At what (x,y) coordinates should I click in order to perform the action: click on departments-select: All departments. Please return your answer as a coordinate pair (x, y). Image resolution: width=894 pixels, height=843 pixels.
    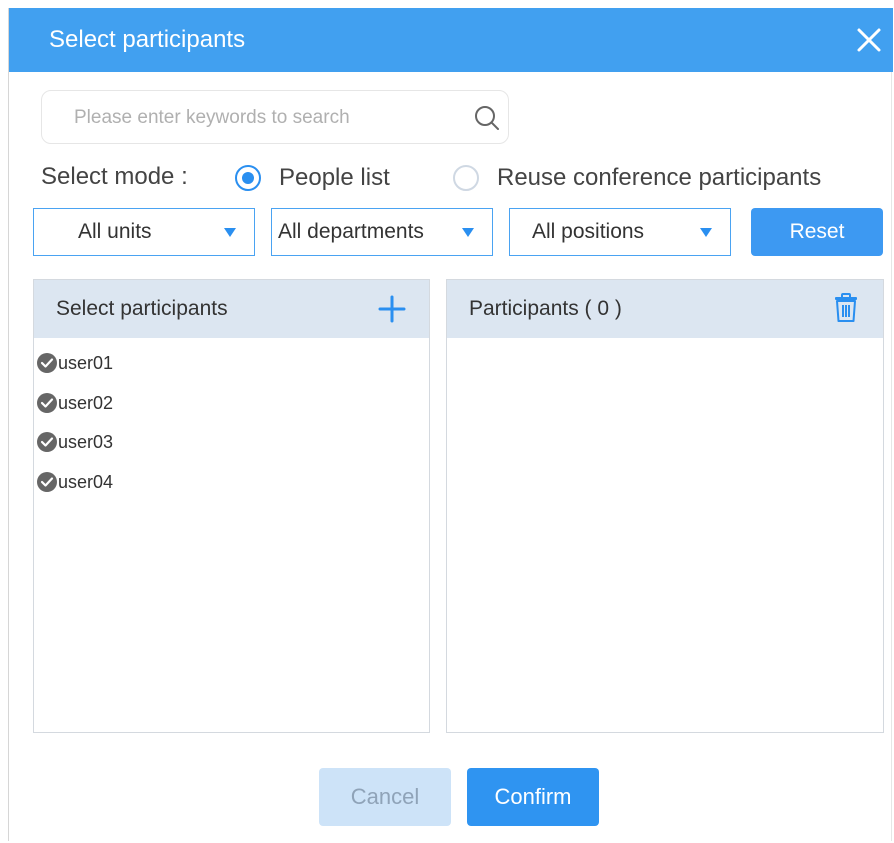
    Looking at the image, I should click on (382, 232).